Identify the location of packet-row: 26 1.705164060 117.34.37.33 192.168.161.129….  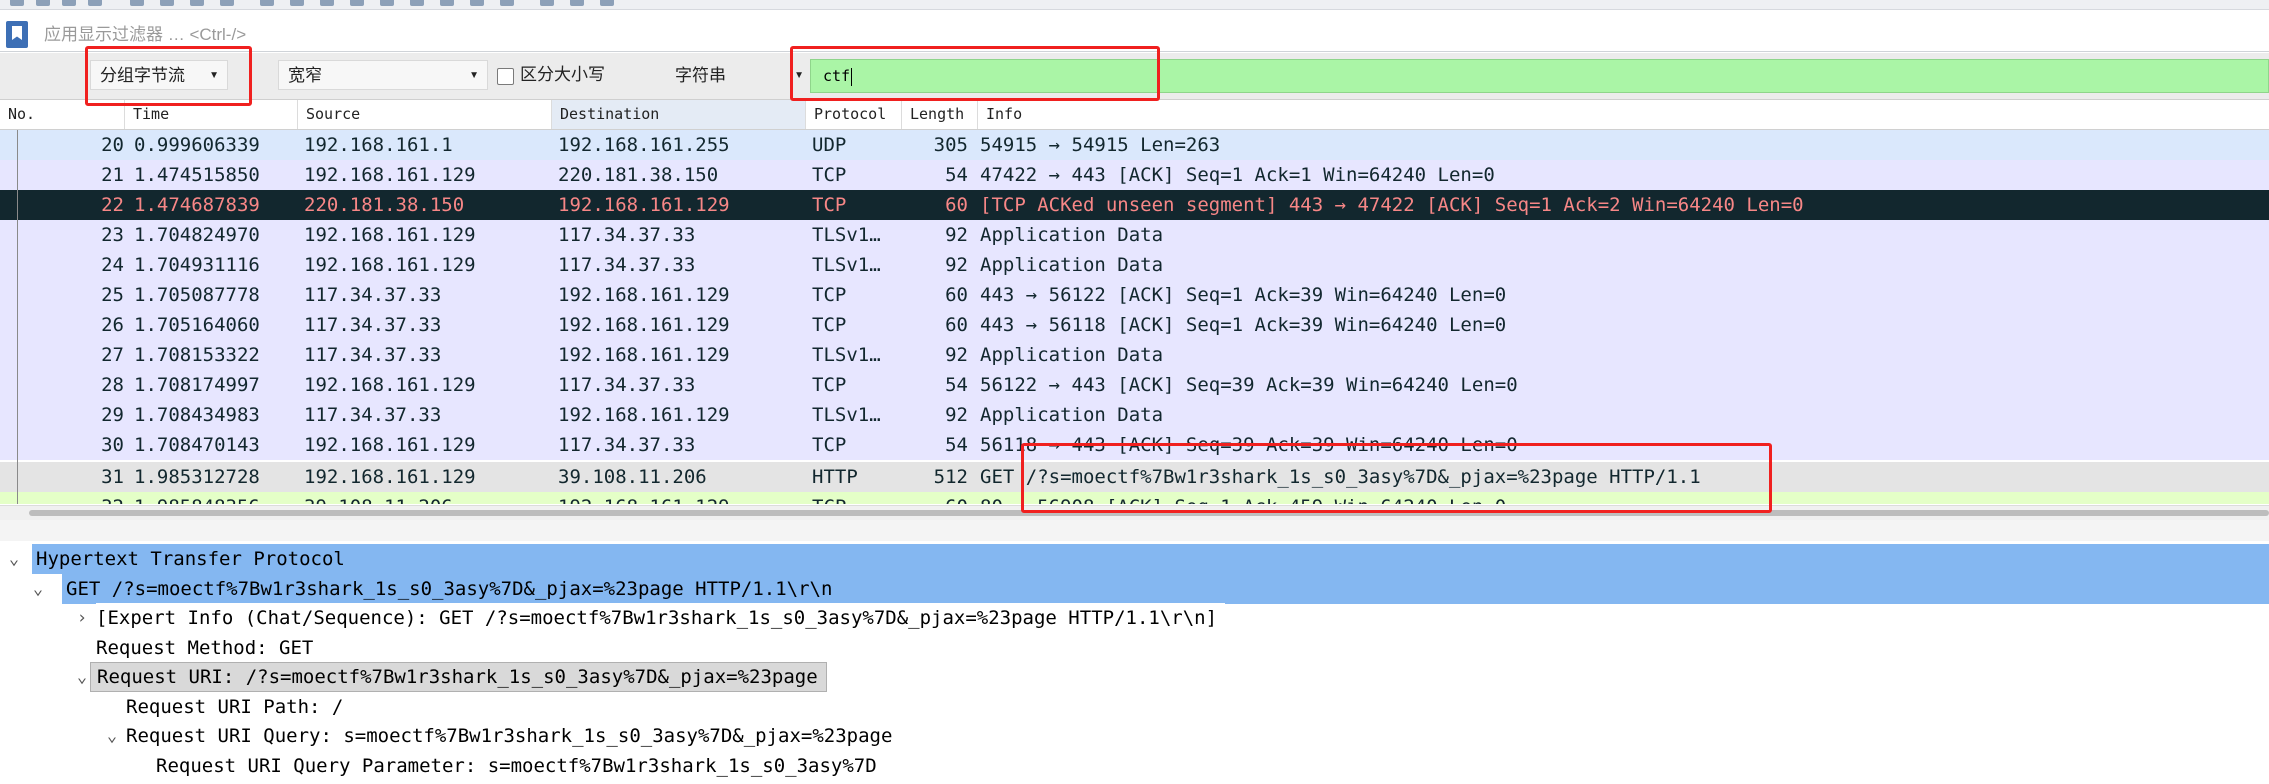
(1134, 325).